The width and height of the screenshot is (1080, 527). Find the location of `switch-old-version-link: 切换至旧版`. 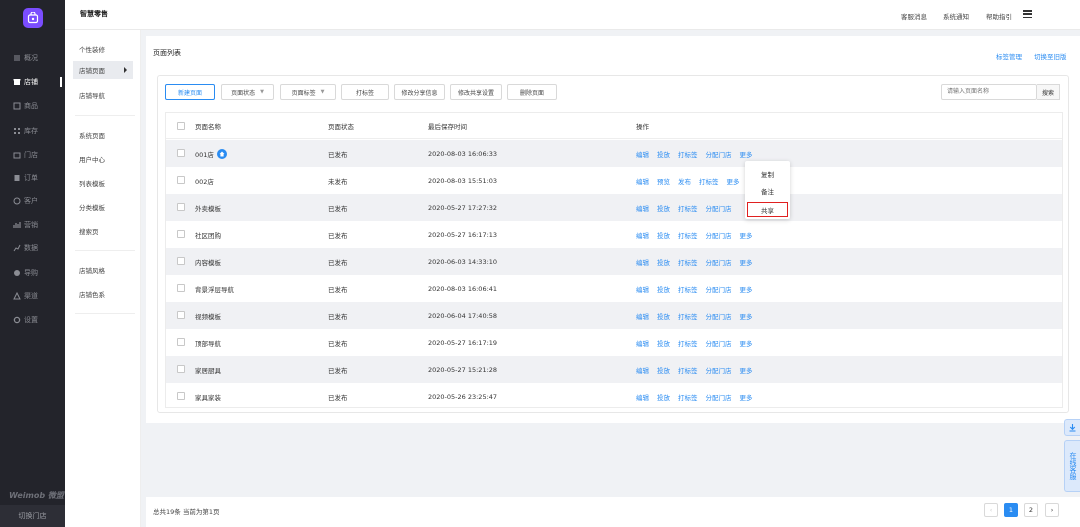

switch-old-version-link: 切换至旧版 is located at coordinates (1050, 56).